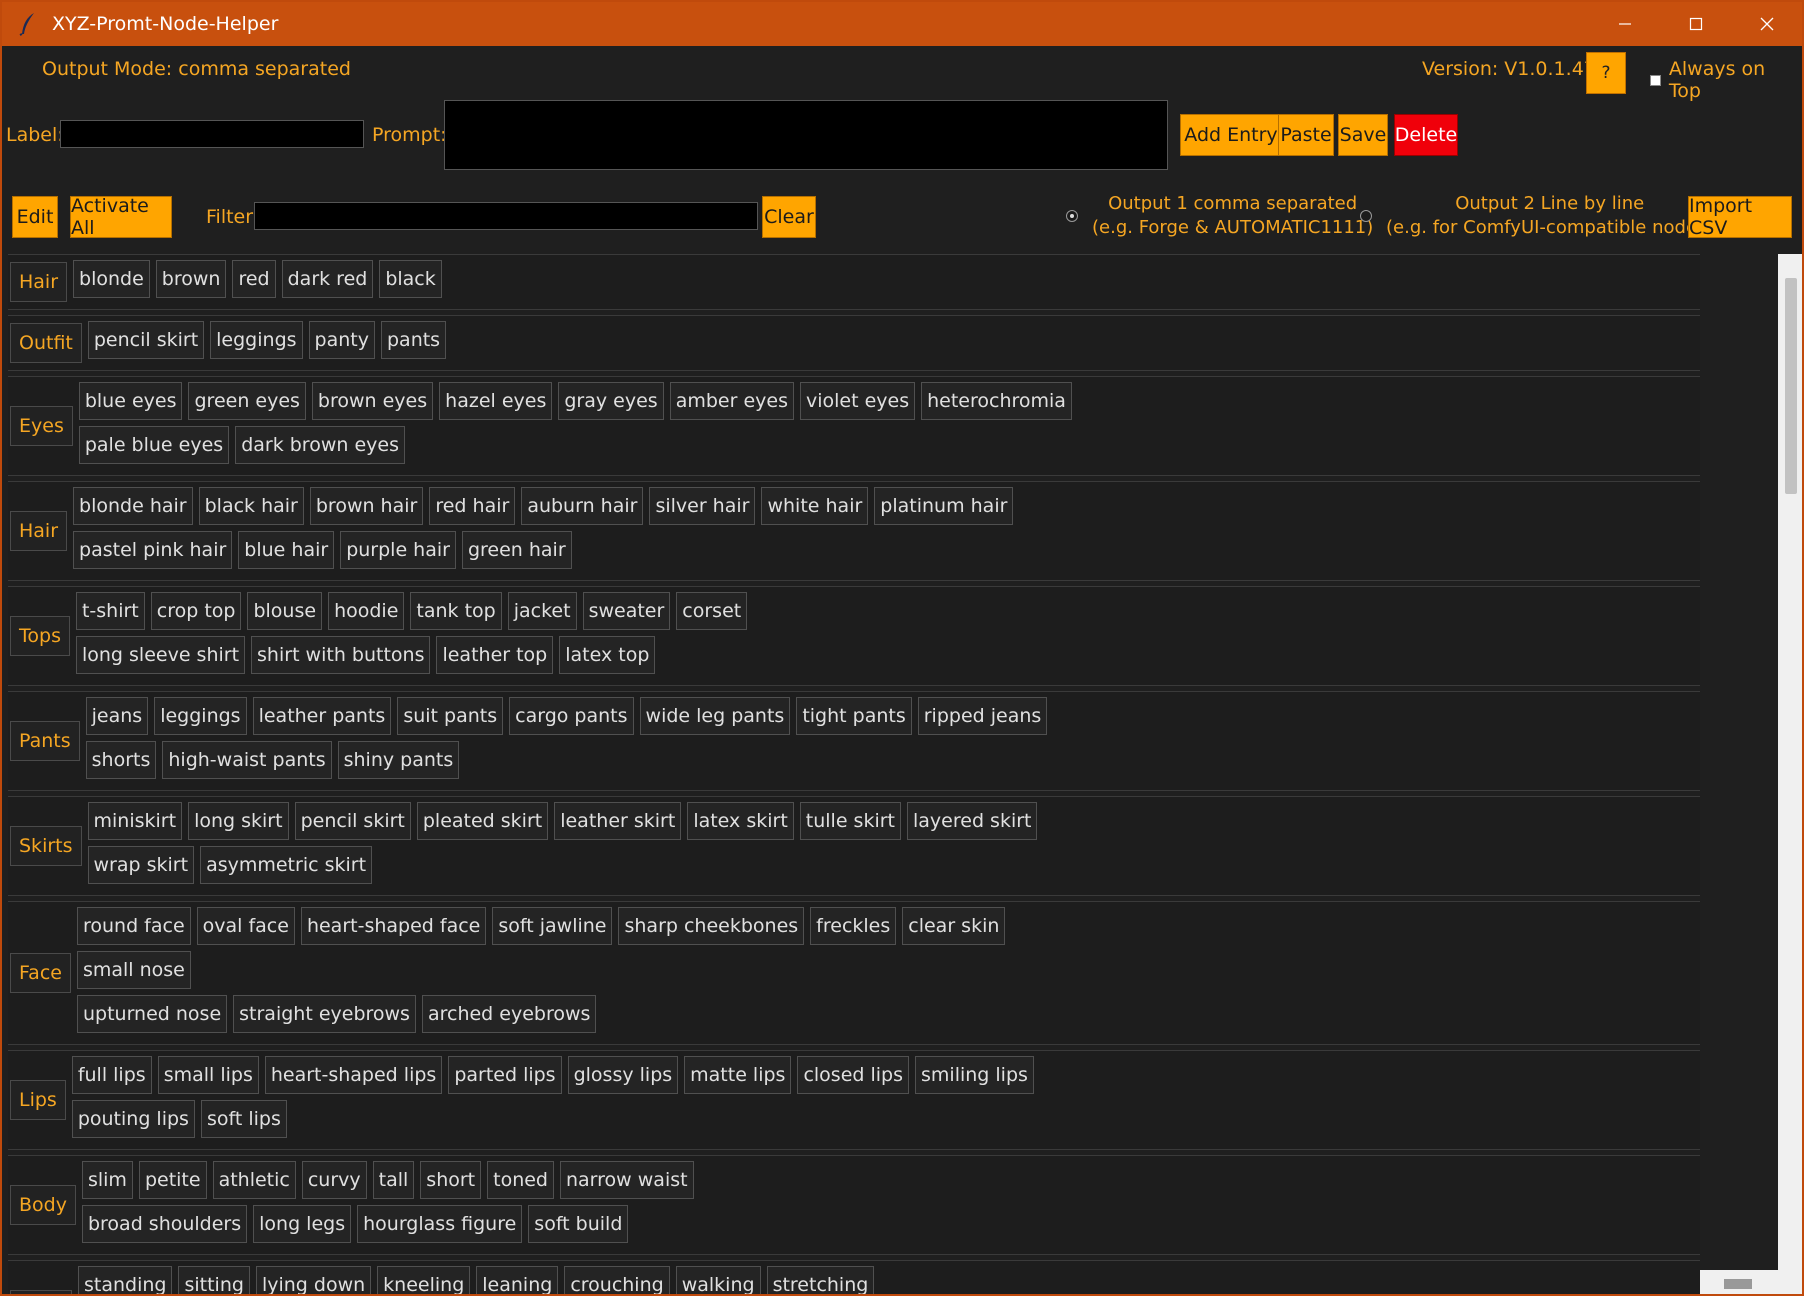 The image size is (1804, 1296). What do you see at coordinates (542, 611) in the screenshot?
I see `tag-button: jacket` at bounding box center [542, 611].